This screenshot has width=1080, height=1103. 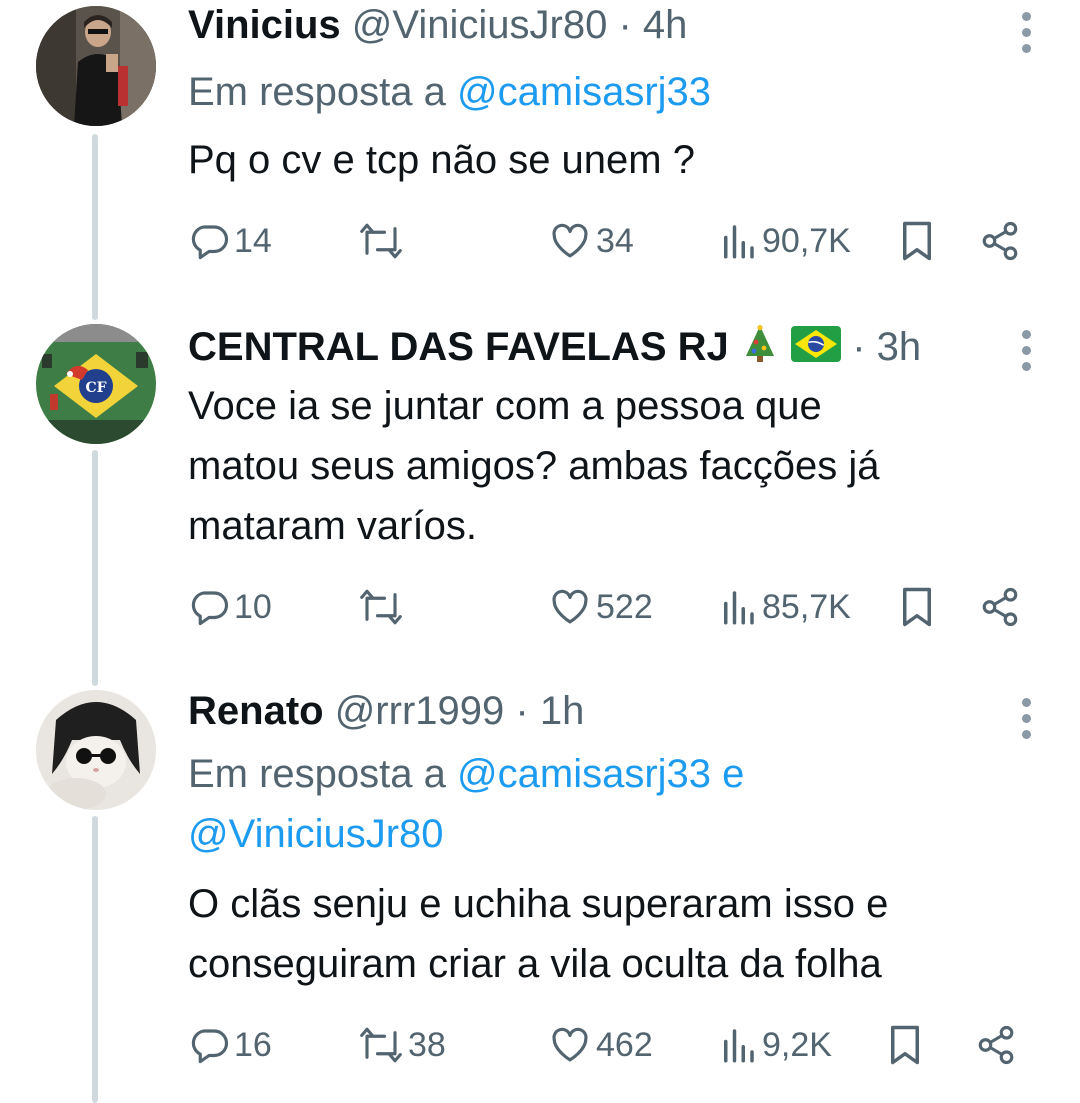 What do you see at coordinates (618, 834) in the screenshot?
I see `reply-target-link: @ViniciusJr80` at bounding box center [618, 834].